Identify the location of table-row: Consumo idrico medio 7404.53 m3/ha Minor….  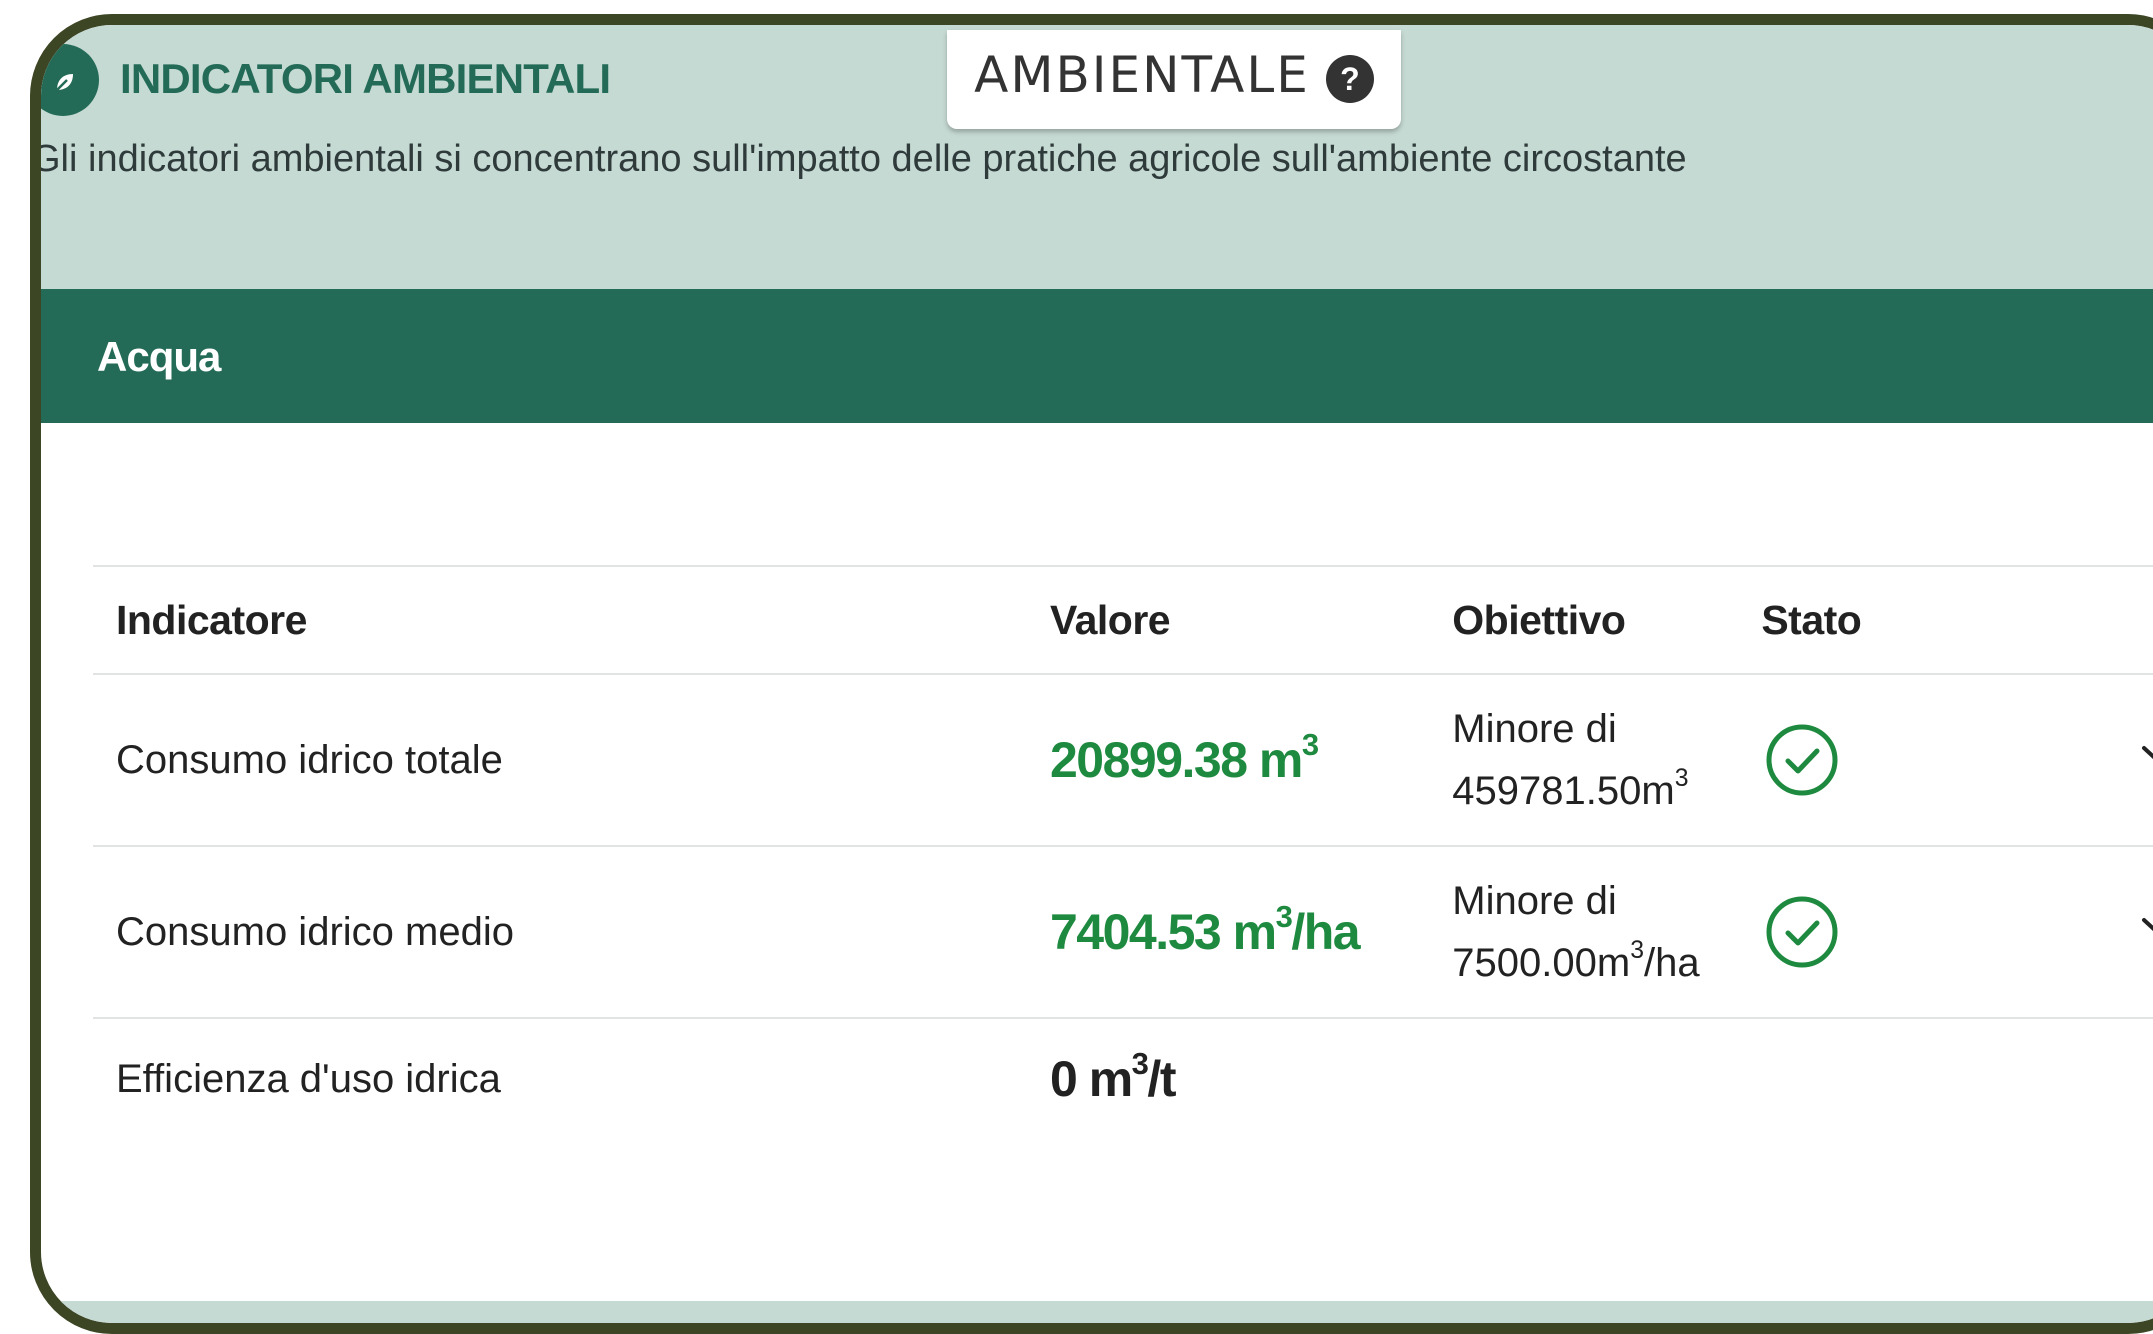
(1123, 932).